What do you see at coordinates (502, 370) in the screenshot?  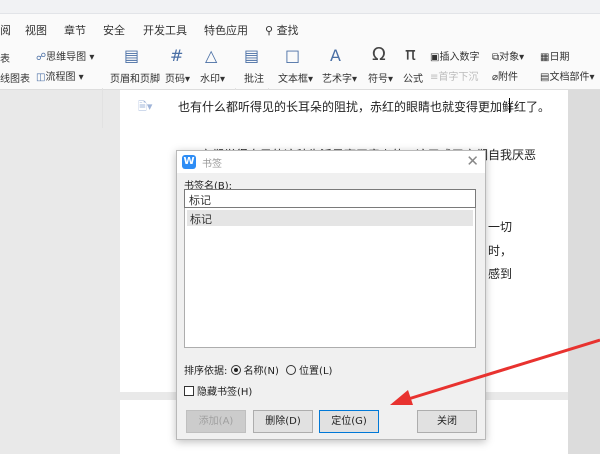 I see `arrow-shaft` at bounding box center [502, 370].